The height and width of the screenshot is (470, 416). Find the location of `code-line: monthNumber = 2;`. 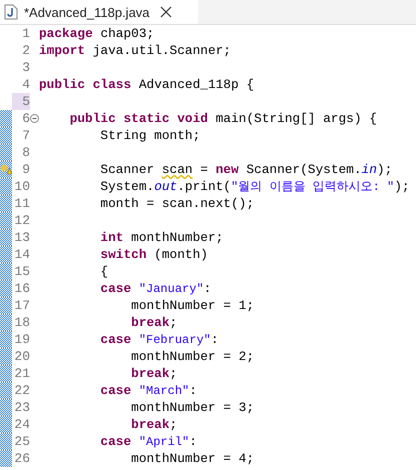

code-line: monthNumber = 2; is located at coordinates (192, 356).